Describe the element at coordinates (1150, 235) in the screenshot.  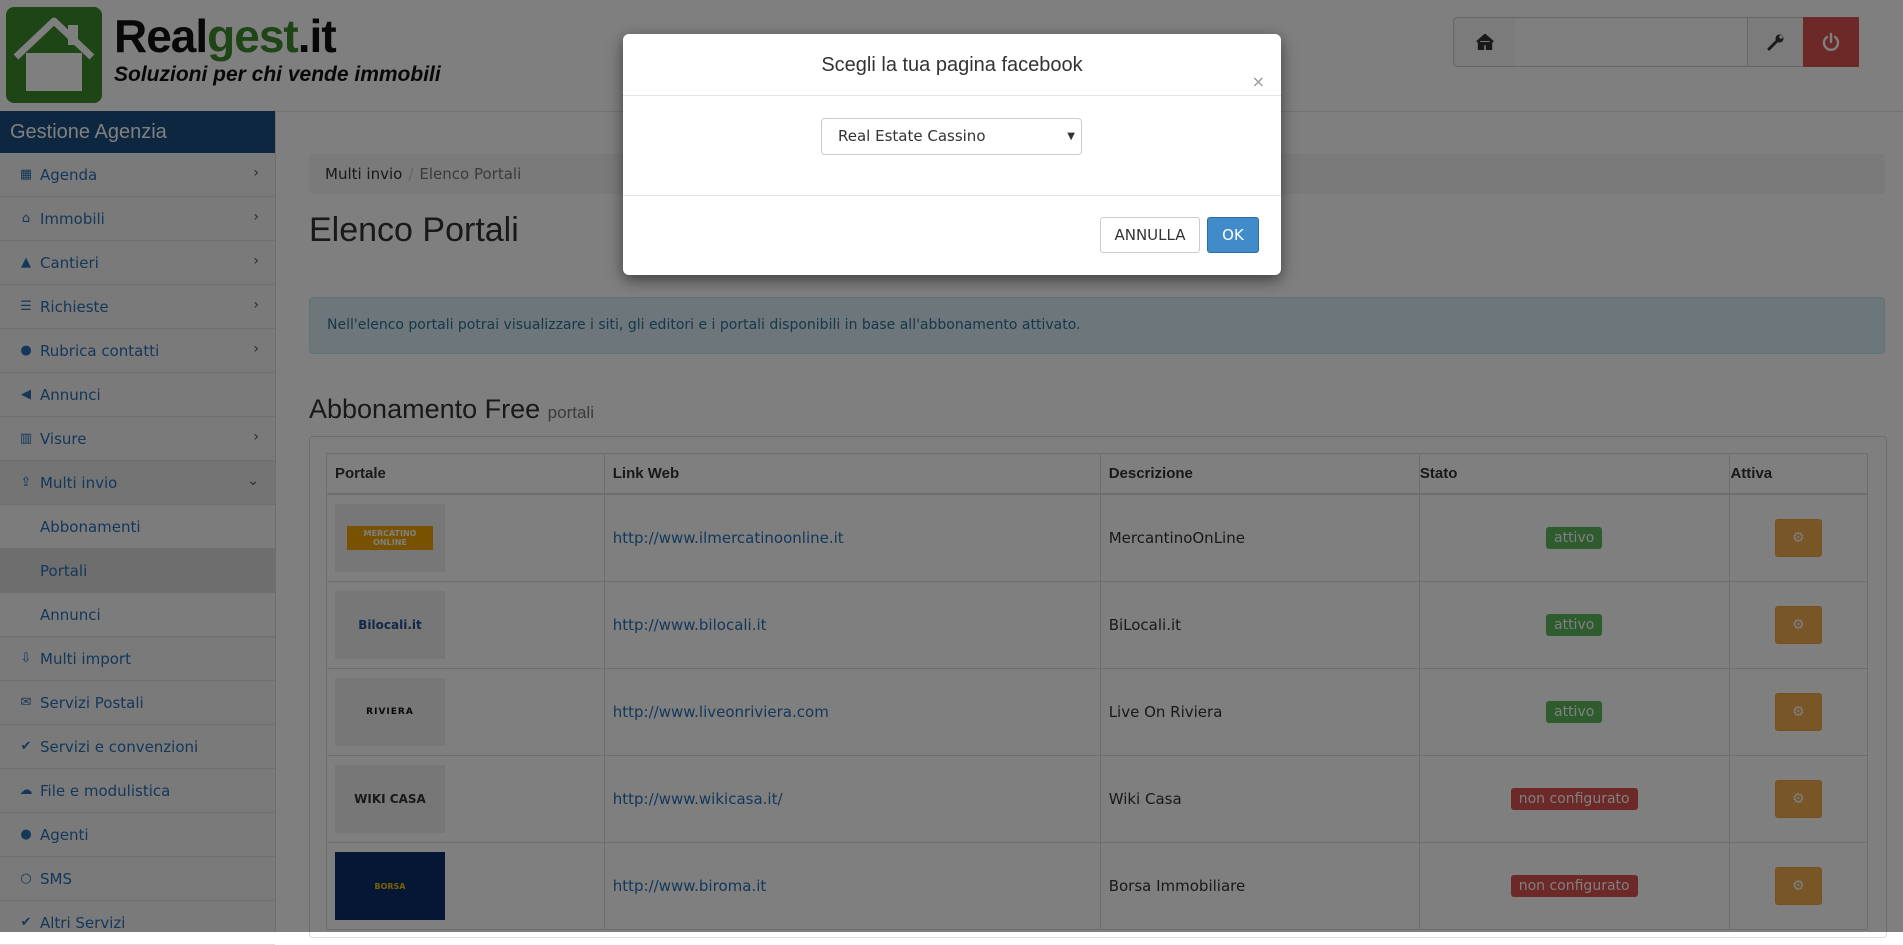
I see `cancel-button: ANNULLA` at that location.